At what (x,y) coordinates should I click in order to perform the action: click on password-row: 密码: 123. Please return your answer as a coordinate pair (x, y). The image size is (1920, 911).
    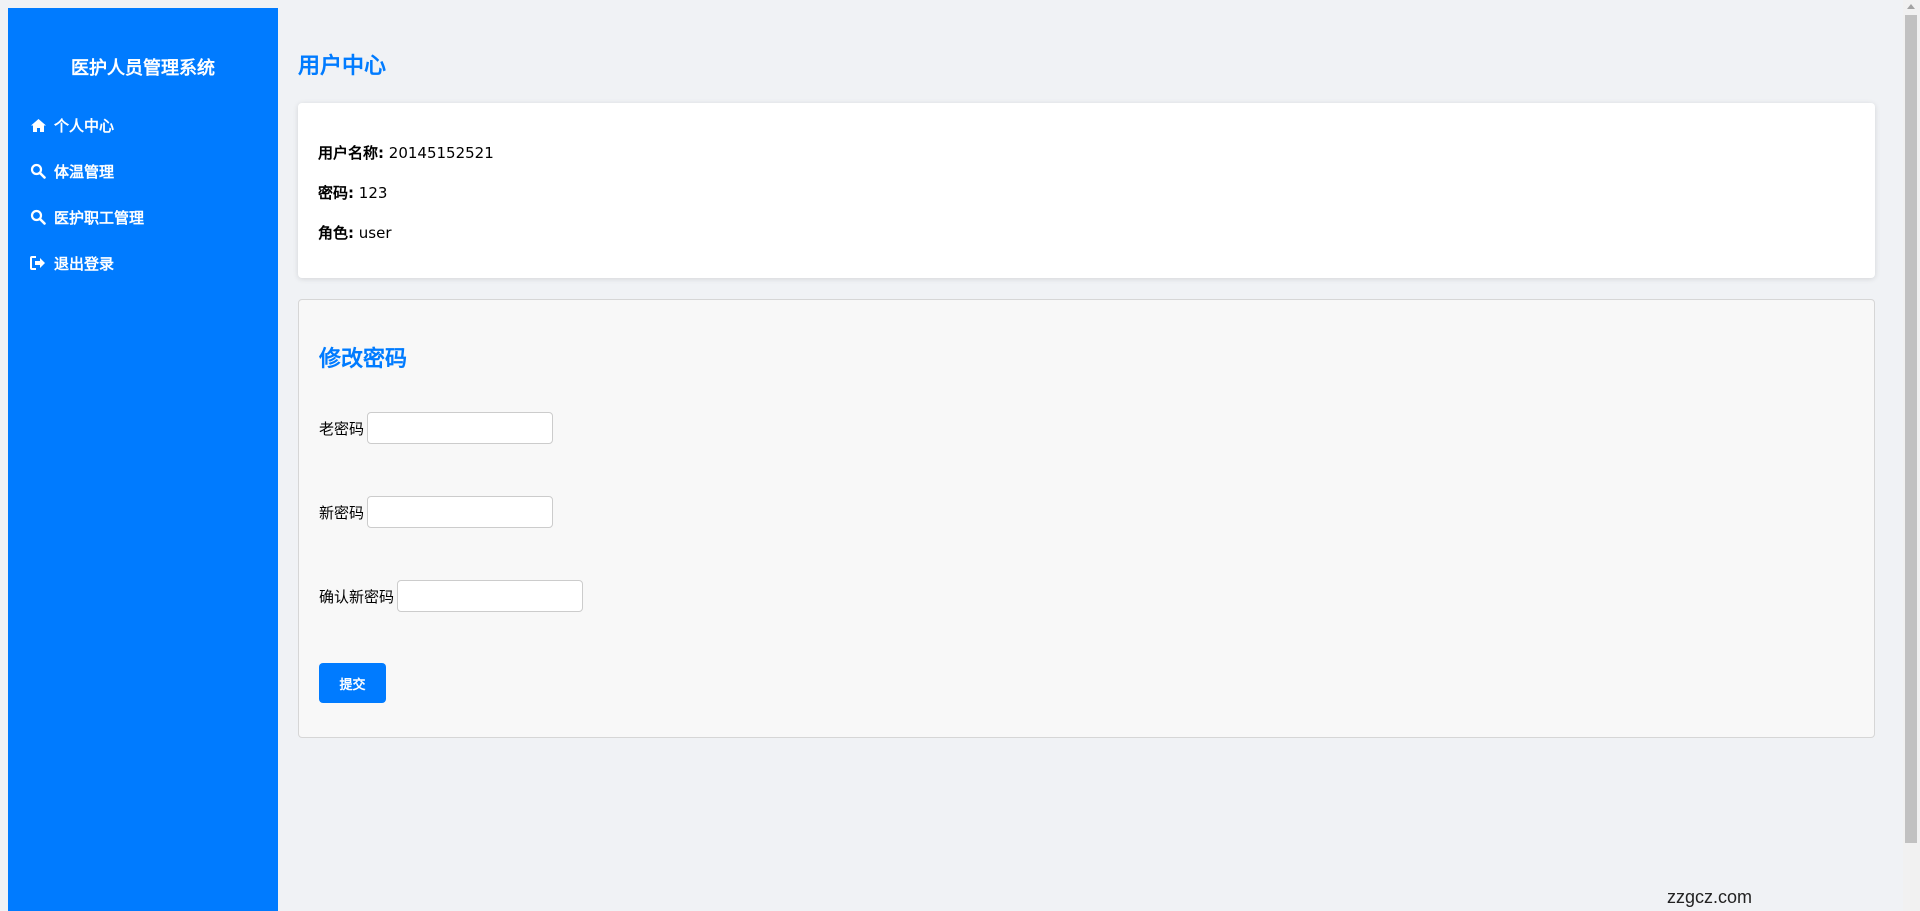
    Looking at the image, I should click on (352, 193).